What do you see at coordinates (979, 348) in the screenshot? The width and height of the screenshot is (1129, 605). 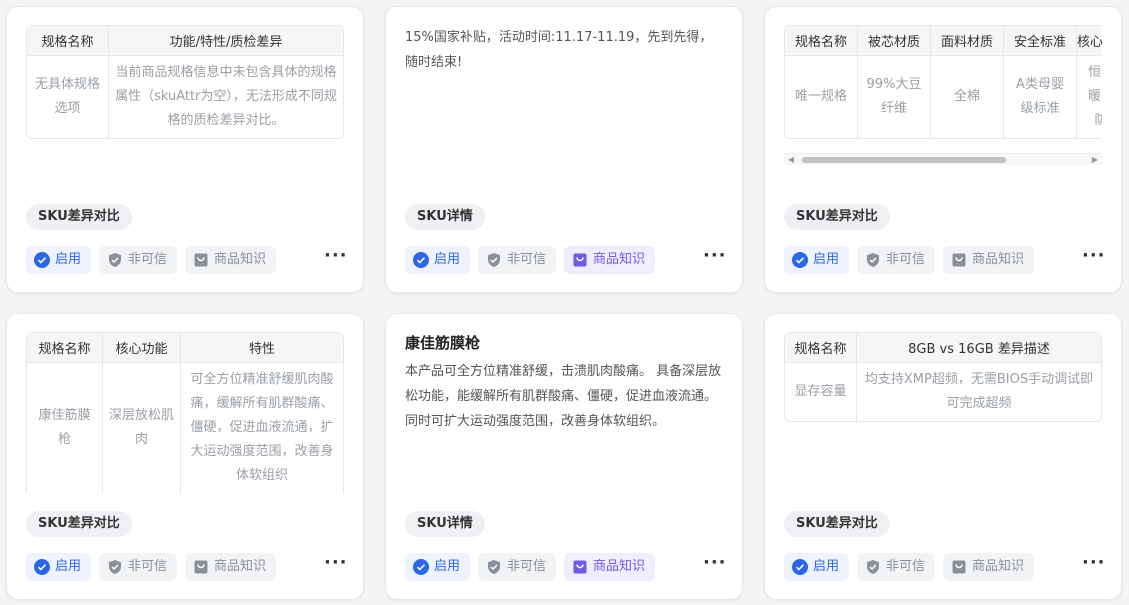 I see `table-header: 8GB vs 16GB 差异描述` at bounding box center [979, 348].